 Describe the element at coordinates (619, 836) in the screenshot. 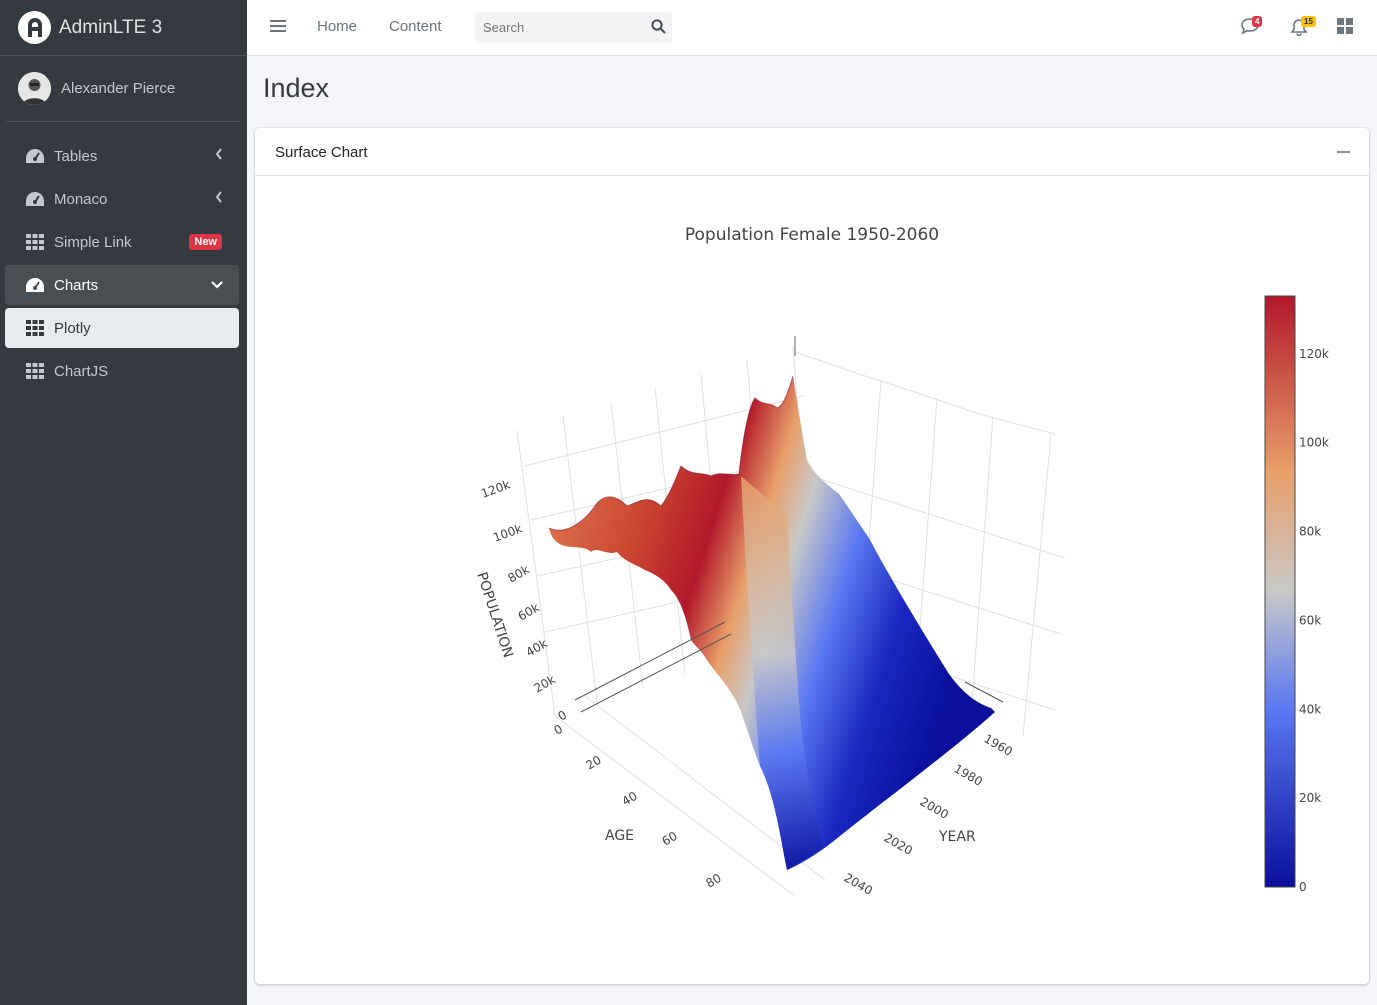

I see `x-axis-title: AGE` at that location.